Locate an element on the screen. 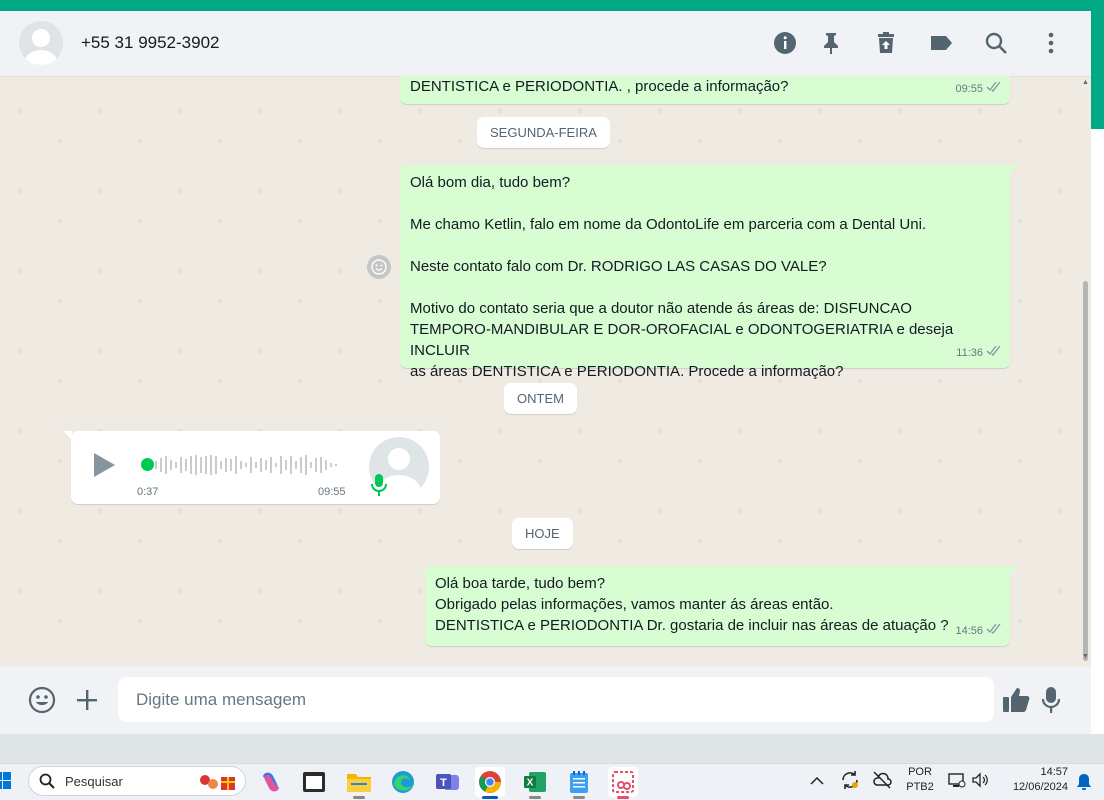 Image resolution: width=1104 pixels, height=800 pixels. date-separator: SEGUNDA-FEIRA is located at coordinates (543, 132).